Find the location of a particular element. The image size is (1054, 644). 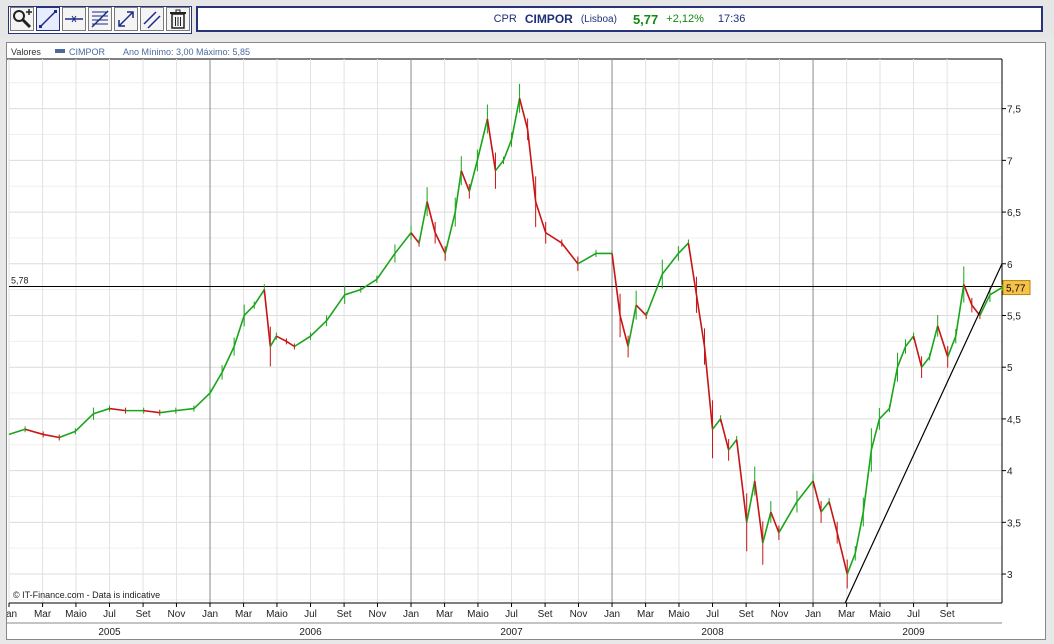

trendline-tool is located at coordinates (48, 19).